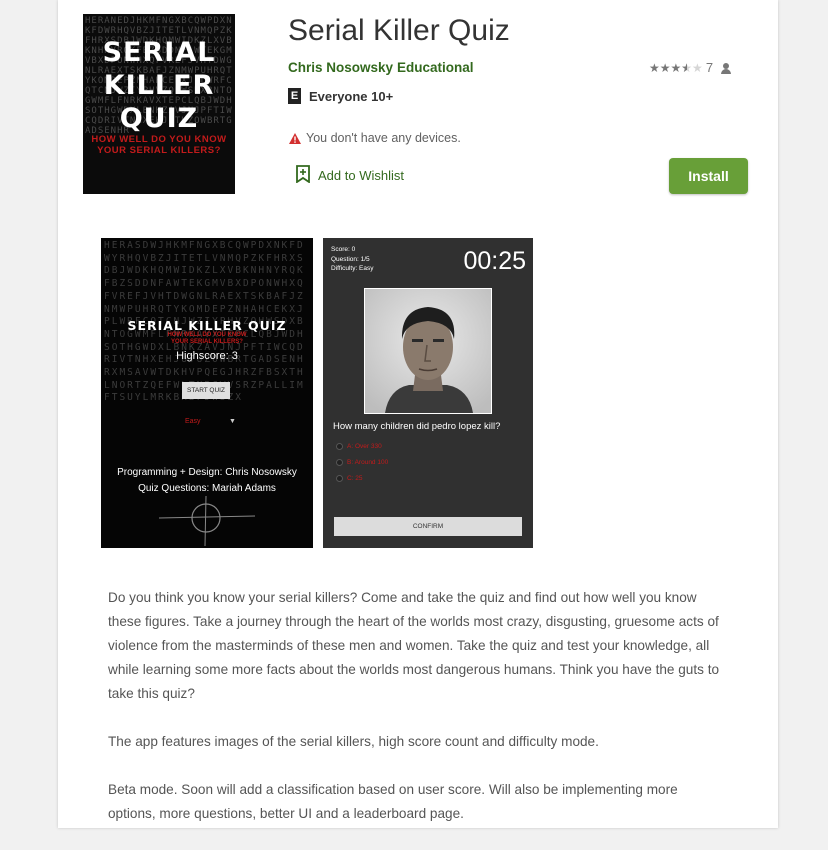 This screenshot has height=850, width=828. I want to click on device-warning-text: You don't have any devices., so click(383, 138).